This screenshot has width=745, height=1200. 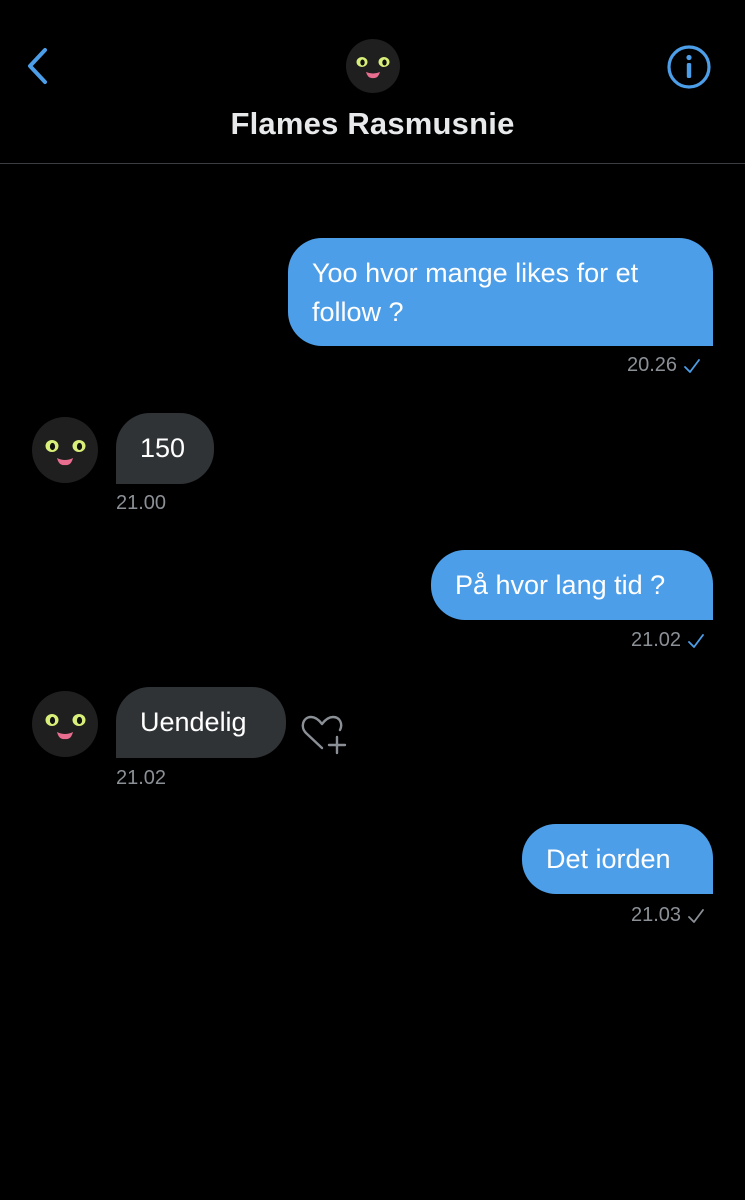 I want to click on message-time: 21.03, so click(x=656, y=915).